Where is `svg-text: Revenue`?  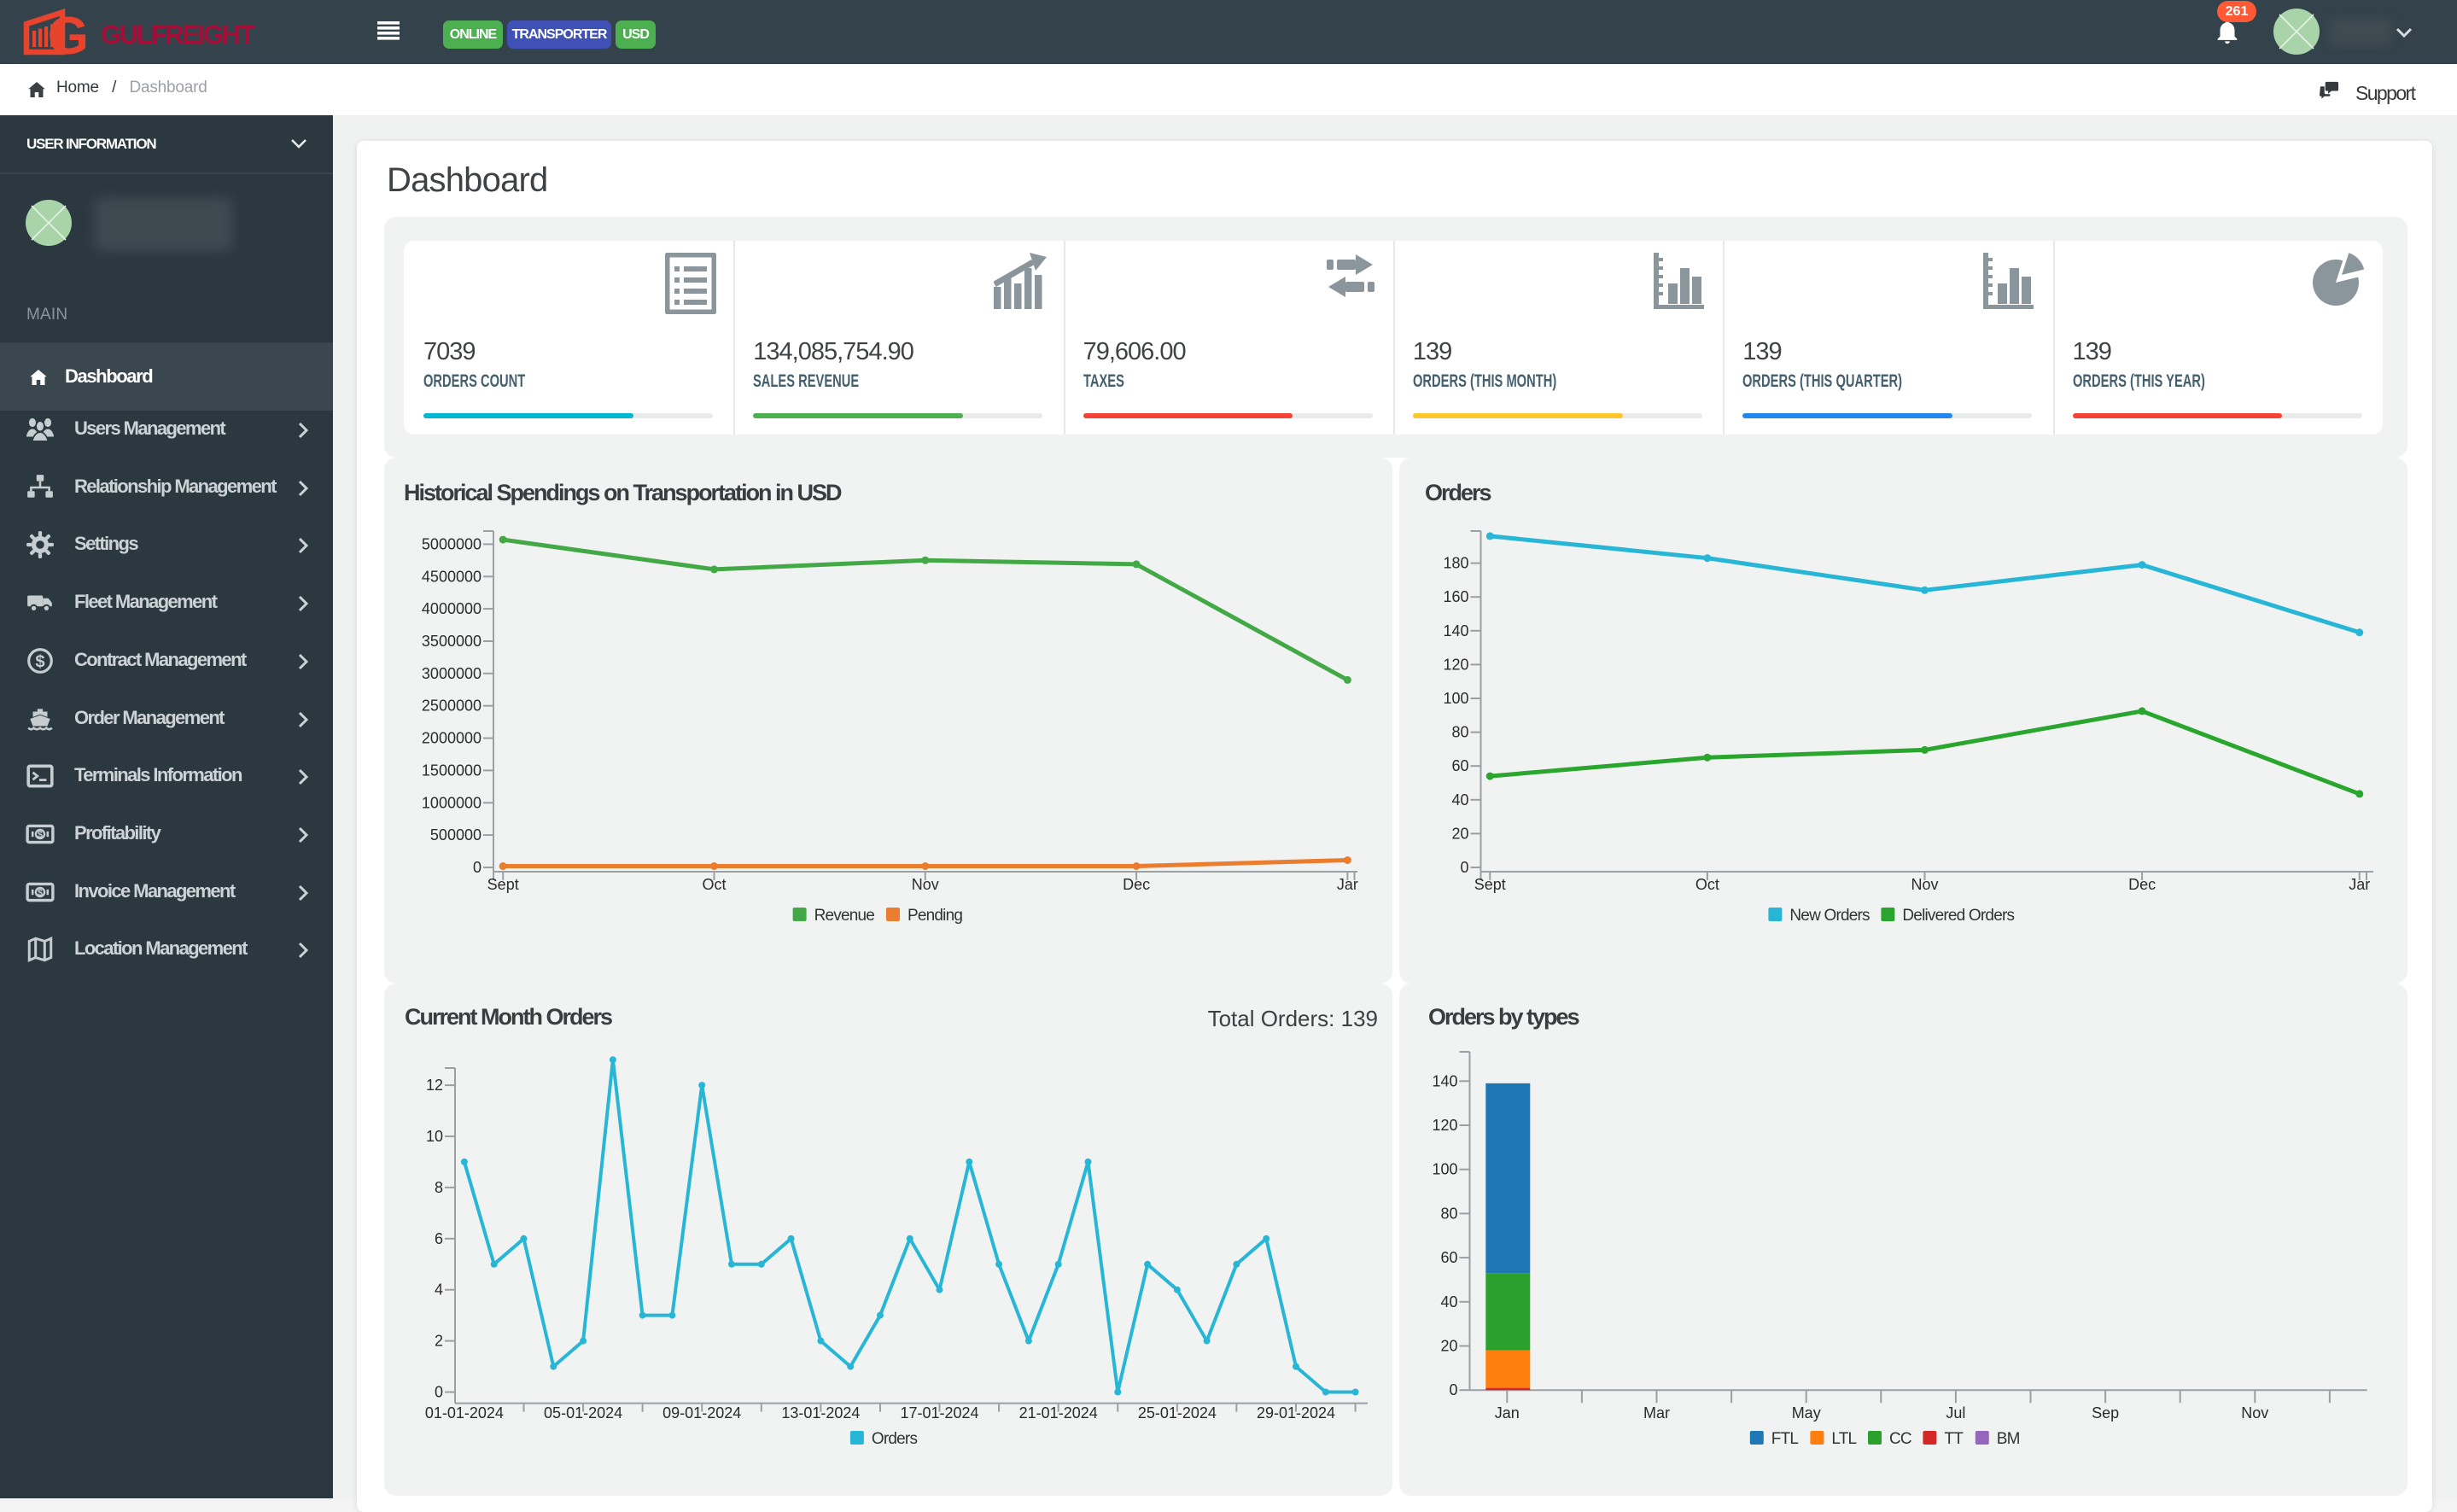 svg-text: Revenue is located at coordinates (844, 916).